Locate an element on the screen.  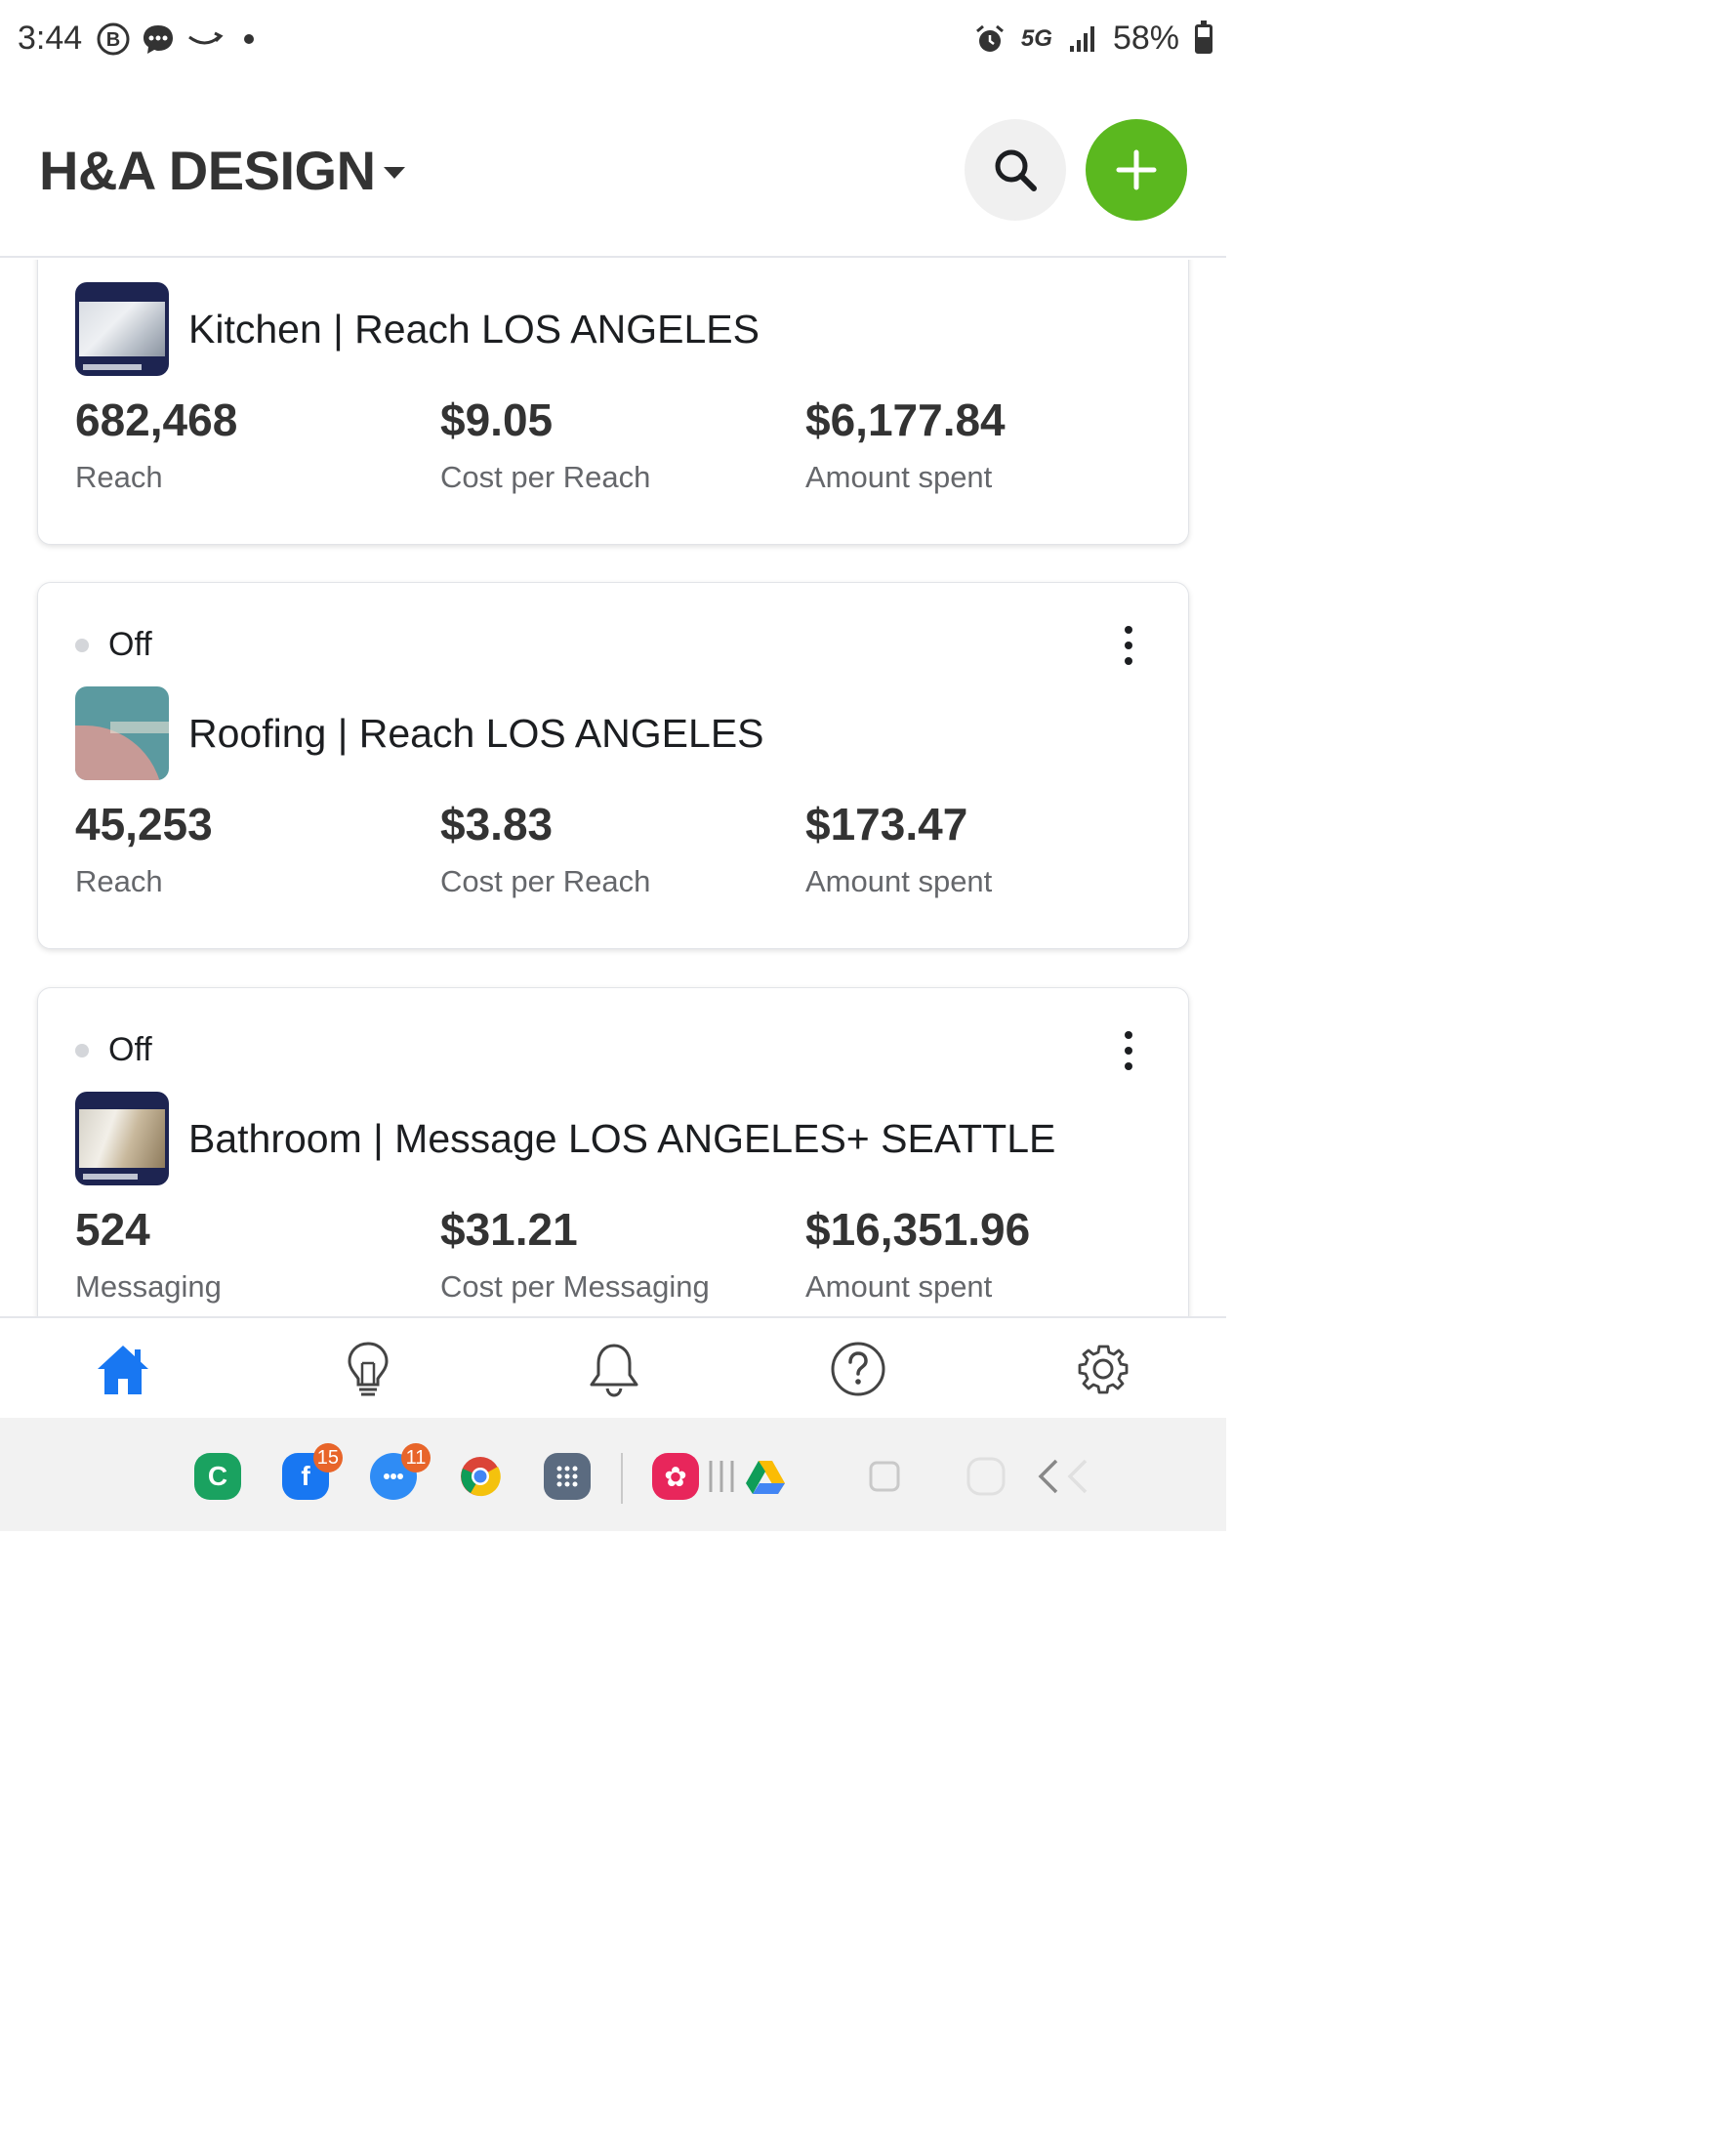
app-drawer-icon is located at coordinates (567, 1477).